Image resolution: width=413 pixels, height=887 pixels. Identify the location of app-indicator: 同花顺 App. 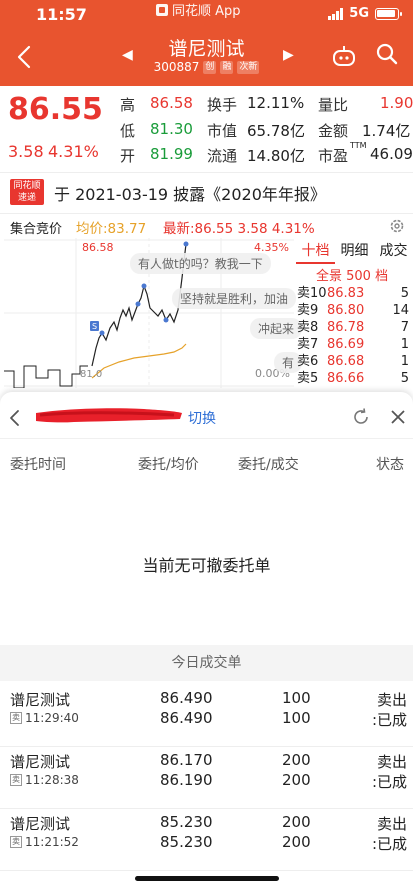
(198, 9).